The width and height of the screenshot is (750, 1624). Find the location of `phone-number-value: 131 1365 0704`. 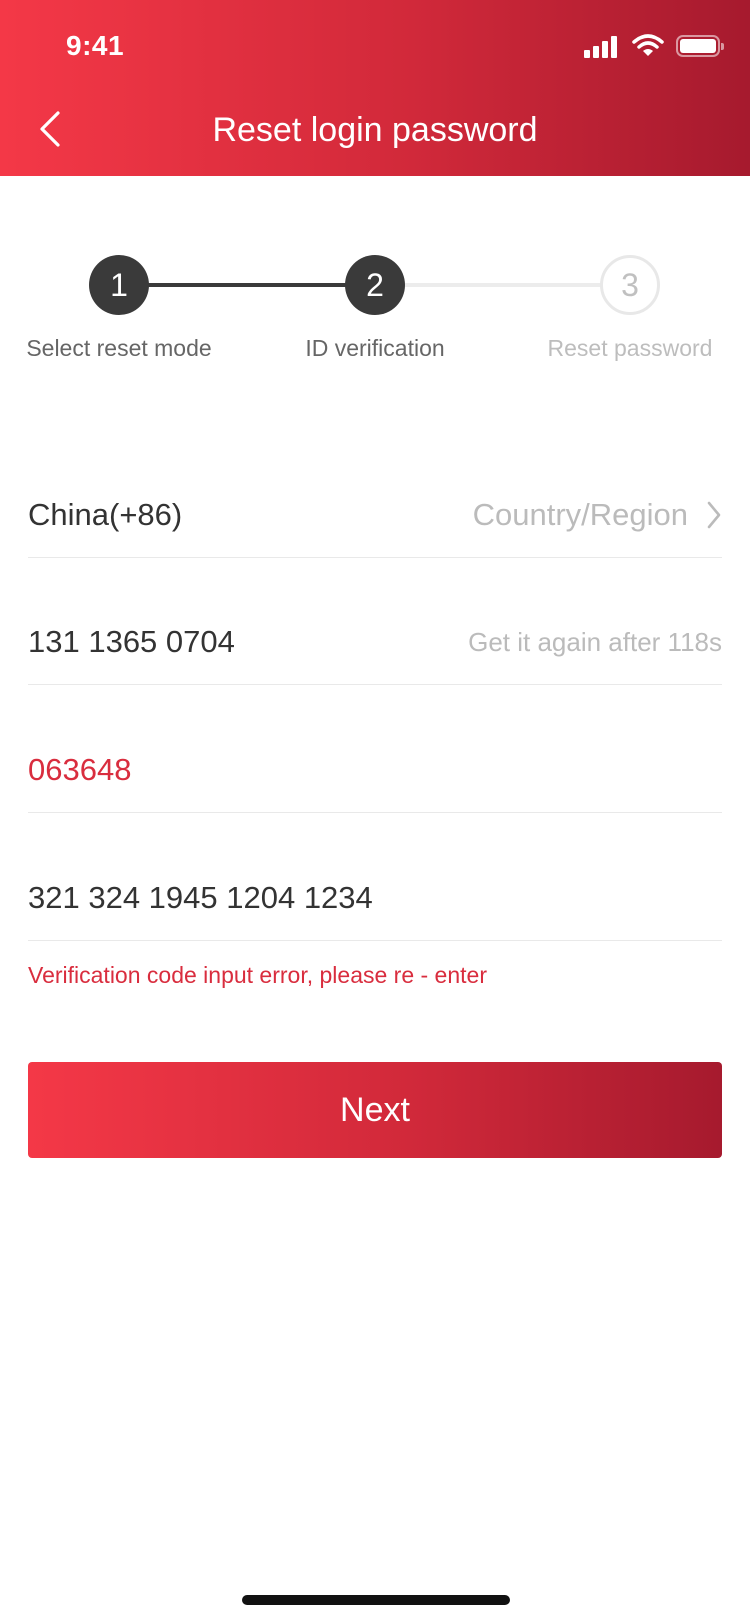

phone-number-value: 131 1365 0704 is located at coordinates (131, 642).